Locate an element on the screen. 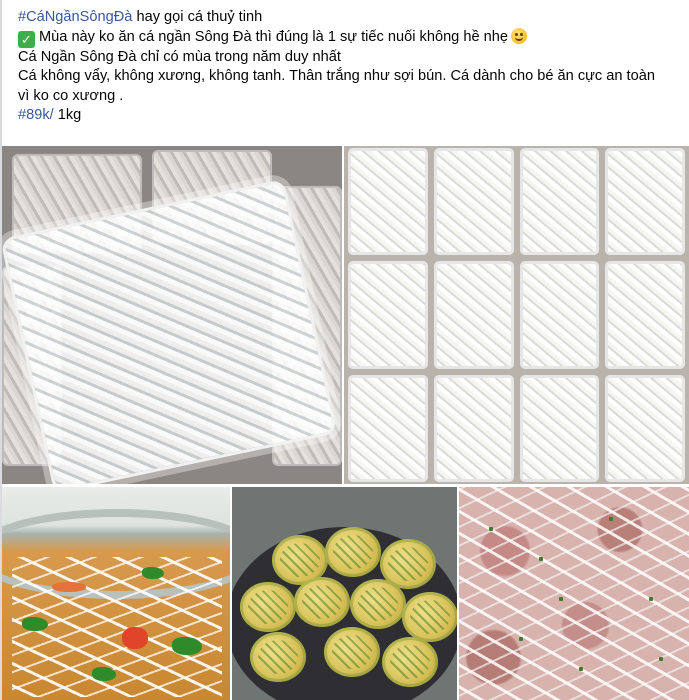 The width and height of the screenshot is (689, 700). fish-patties-pan-photo is located at coordinates (344, 593).